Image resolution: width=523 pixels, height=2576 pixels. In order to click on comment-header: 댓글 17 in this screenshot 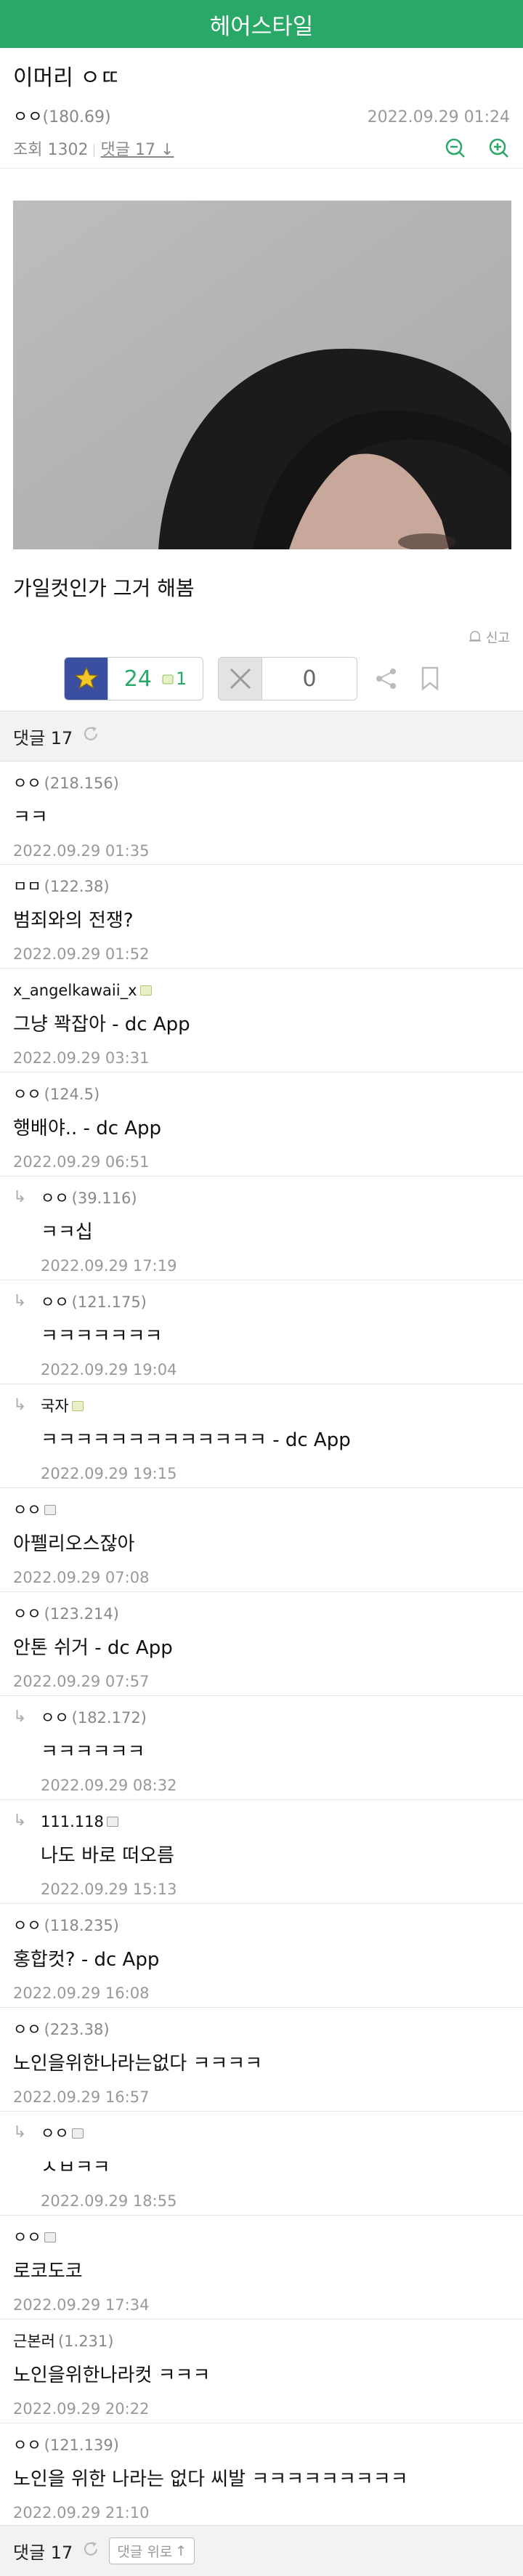, I will do `click(261, 737)`.